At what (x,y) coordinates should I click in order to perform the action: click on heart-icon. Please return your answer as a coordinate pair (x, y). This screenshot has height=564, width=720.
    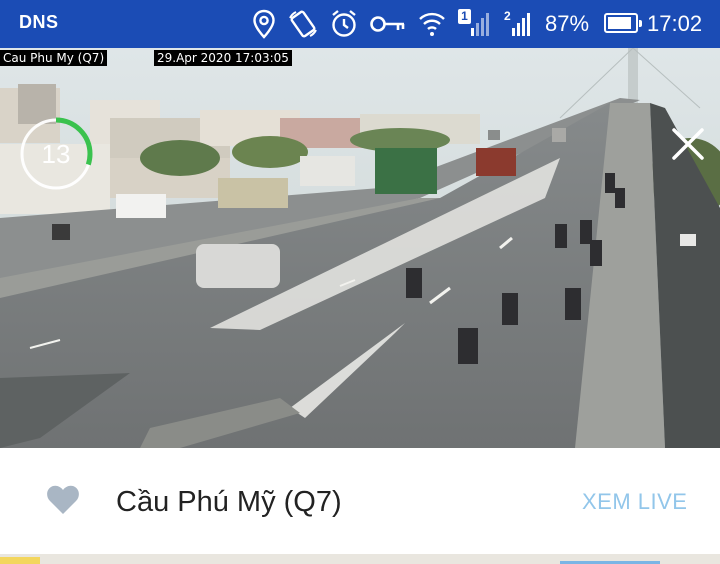
    Looking at the image, I should click on (63, 499).